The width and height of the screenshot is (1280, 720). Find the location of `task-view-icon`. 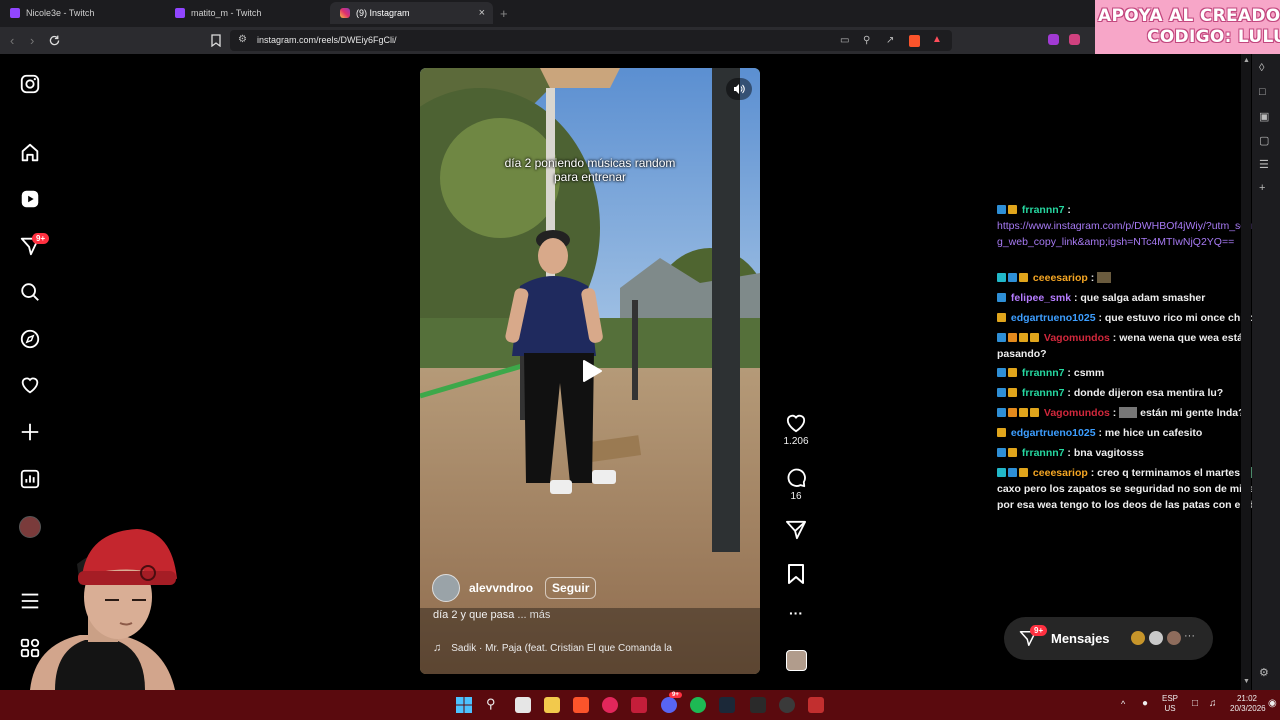

task-view-icon is located at coordinates (523, 705).